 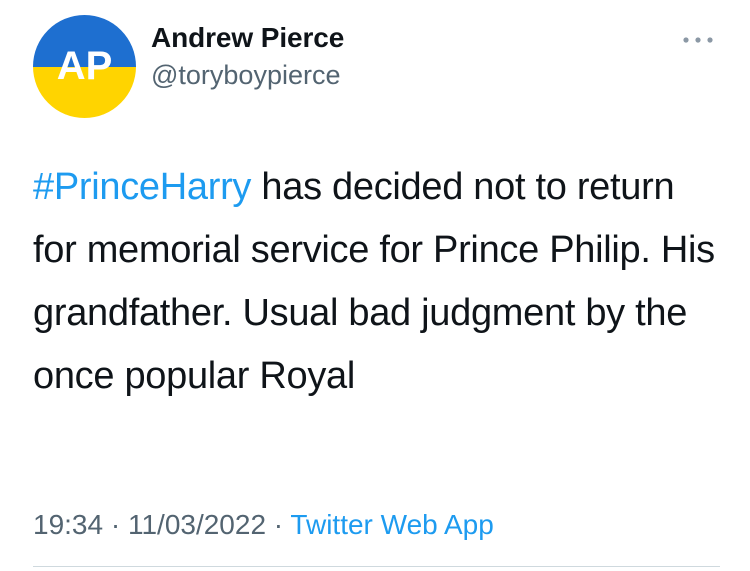 I want to click on more-horizontal-icon, so click(x=698, y=40).